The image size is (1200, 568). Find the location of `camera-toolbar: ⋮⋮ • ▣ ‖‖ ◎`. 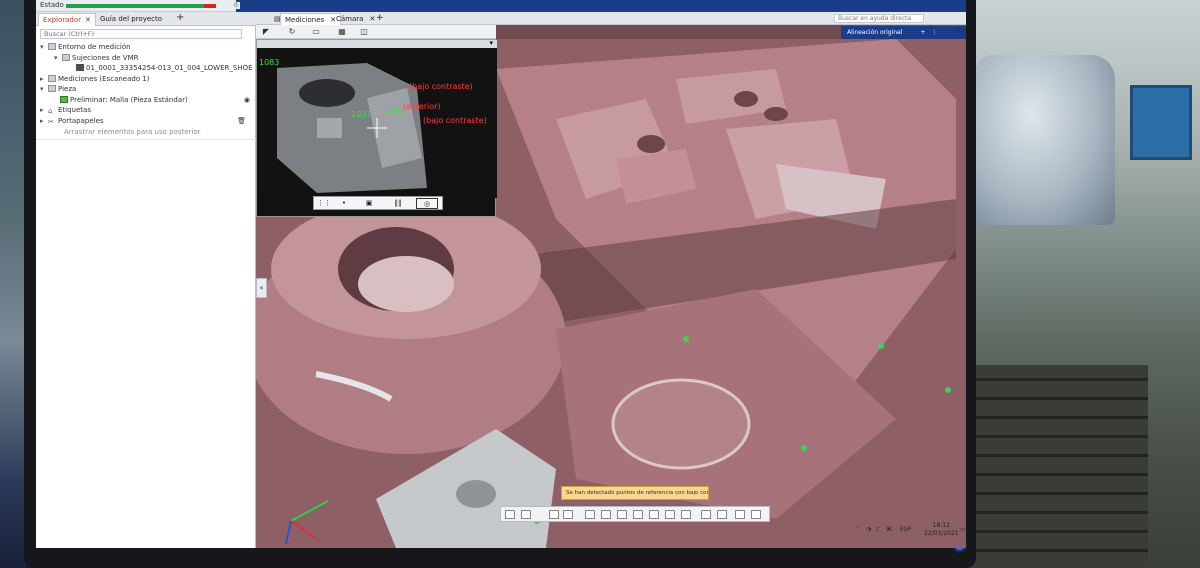

camera-toolbar: ⋮⋮ • ▣ ‖‖ ◎ is located at coordinates (378, 203).